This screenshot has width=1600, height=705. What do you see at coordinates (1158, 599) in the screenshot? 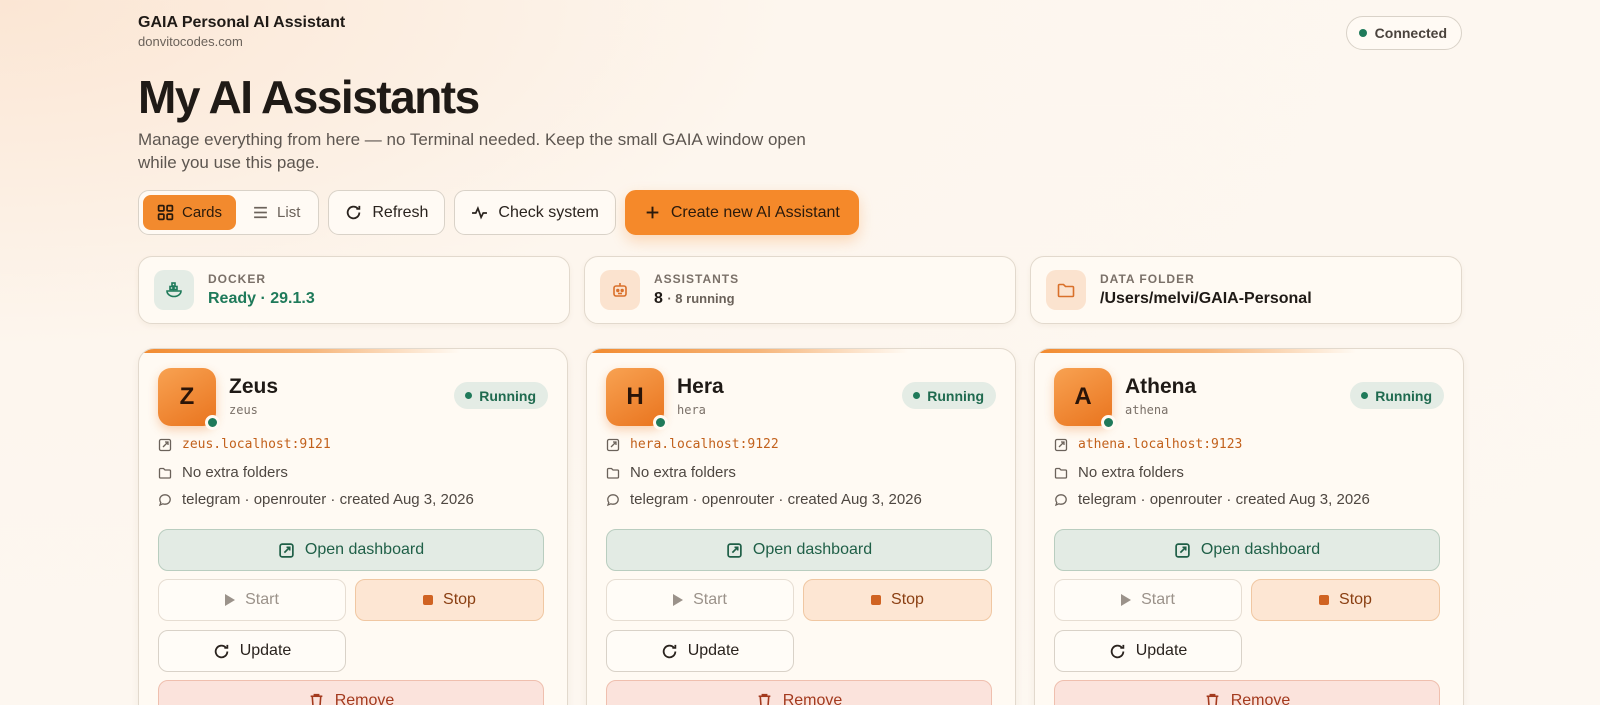
I see `start-label: Start` at bounding box center [1158, 599].